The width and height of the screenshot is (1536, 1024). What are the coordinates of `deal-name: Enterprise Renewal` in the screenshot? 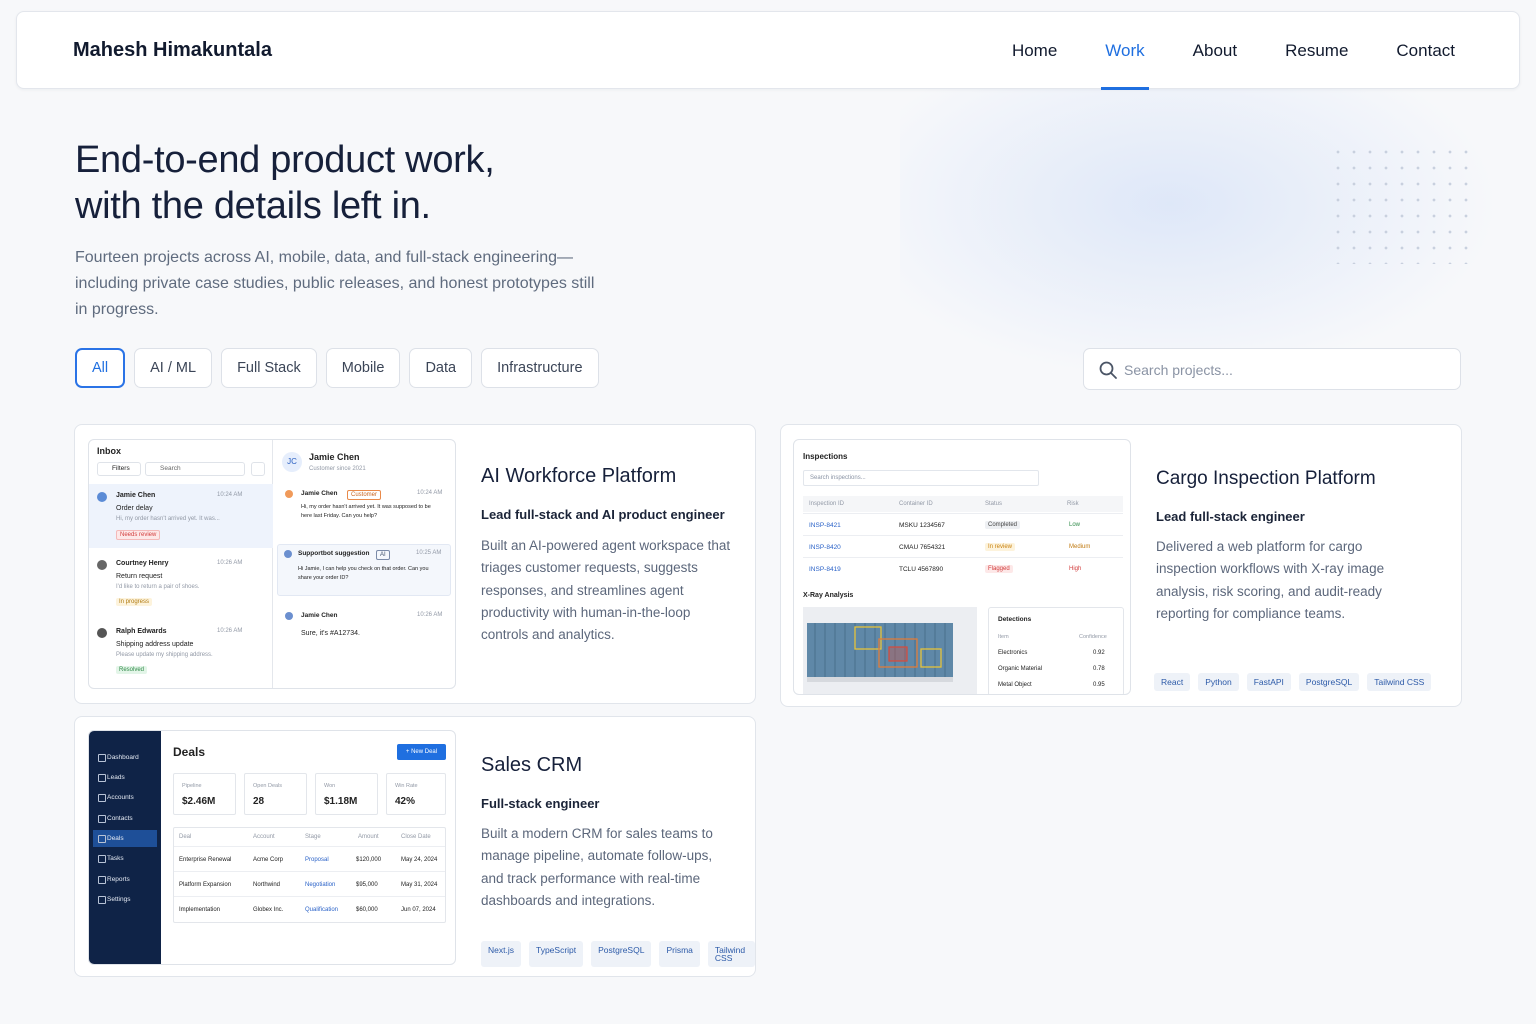 It's located at (205, 860).